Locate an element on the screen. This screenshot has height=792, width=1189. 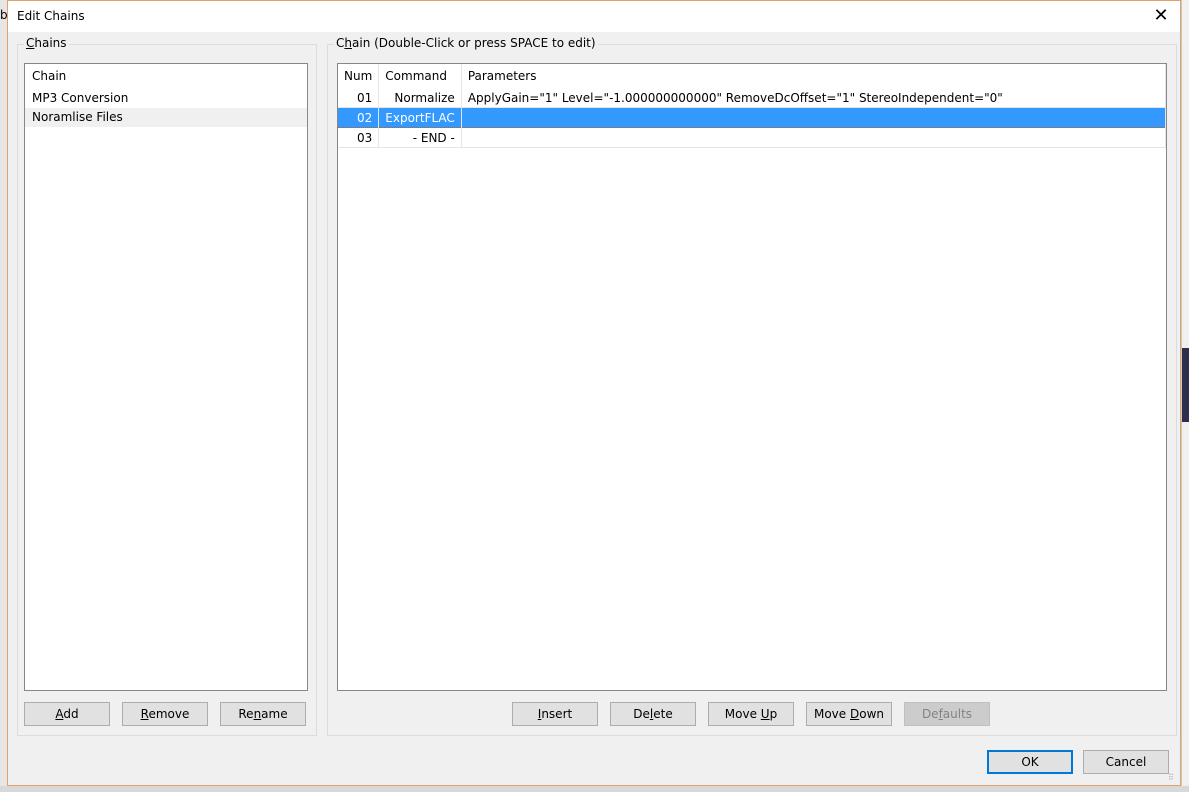
insert-button: Insert is located at coordinates (555, 714).